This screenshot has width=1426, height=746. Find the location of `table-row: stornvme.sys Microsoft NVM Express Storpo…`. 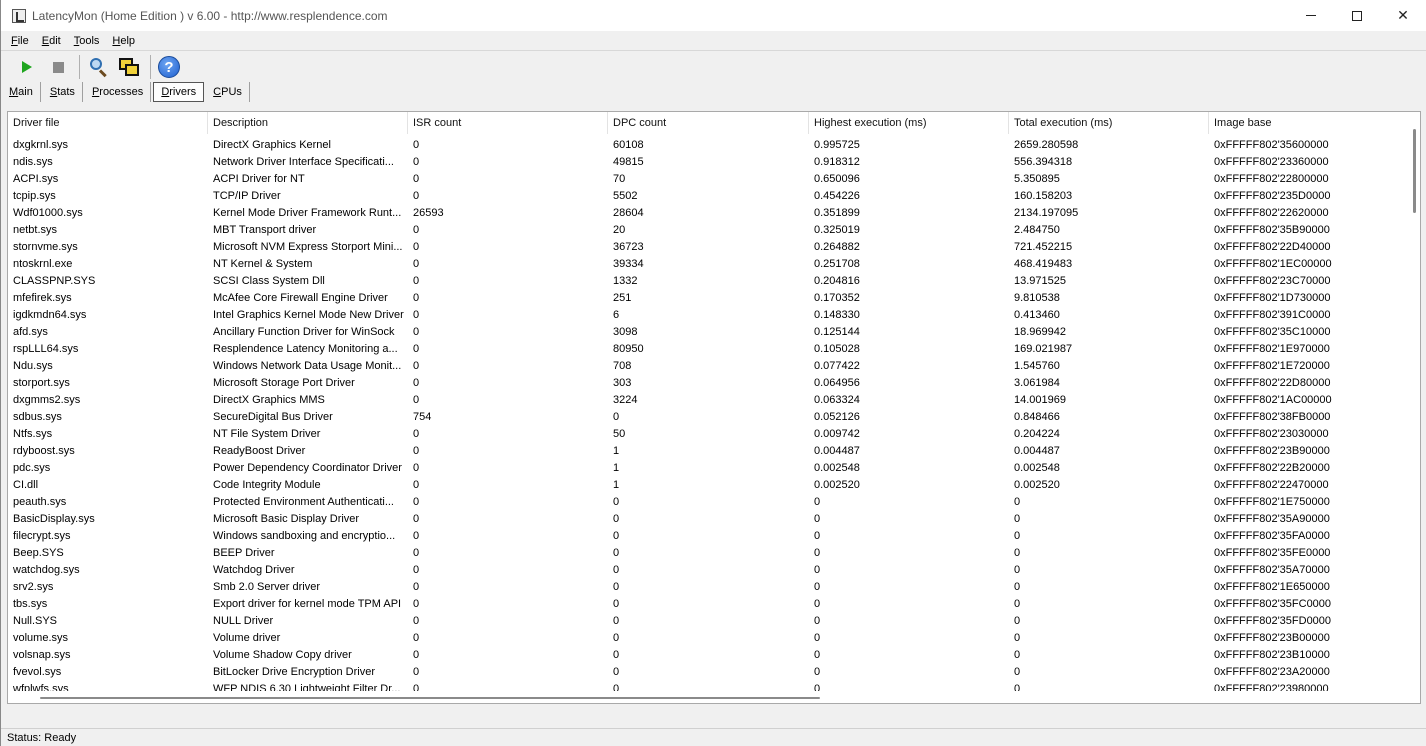

table-row: stornvme.sys Microsoft NVM Express Storpo… is located at coordinates (709, 246).